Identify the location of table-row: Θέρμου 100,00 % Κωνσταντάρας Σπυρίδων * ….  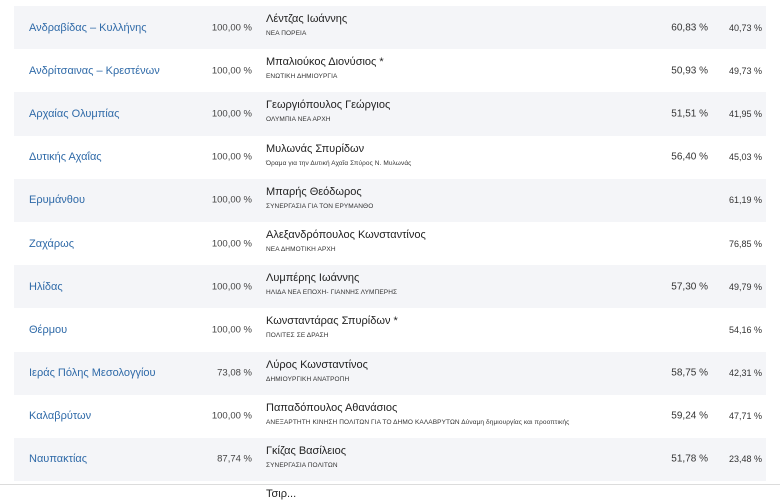
(390, 330).